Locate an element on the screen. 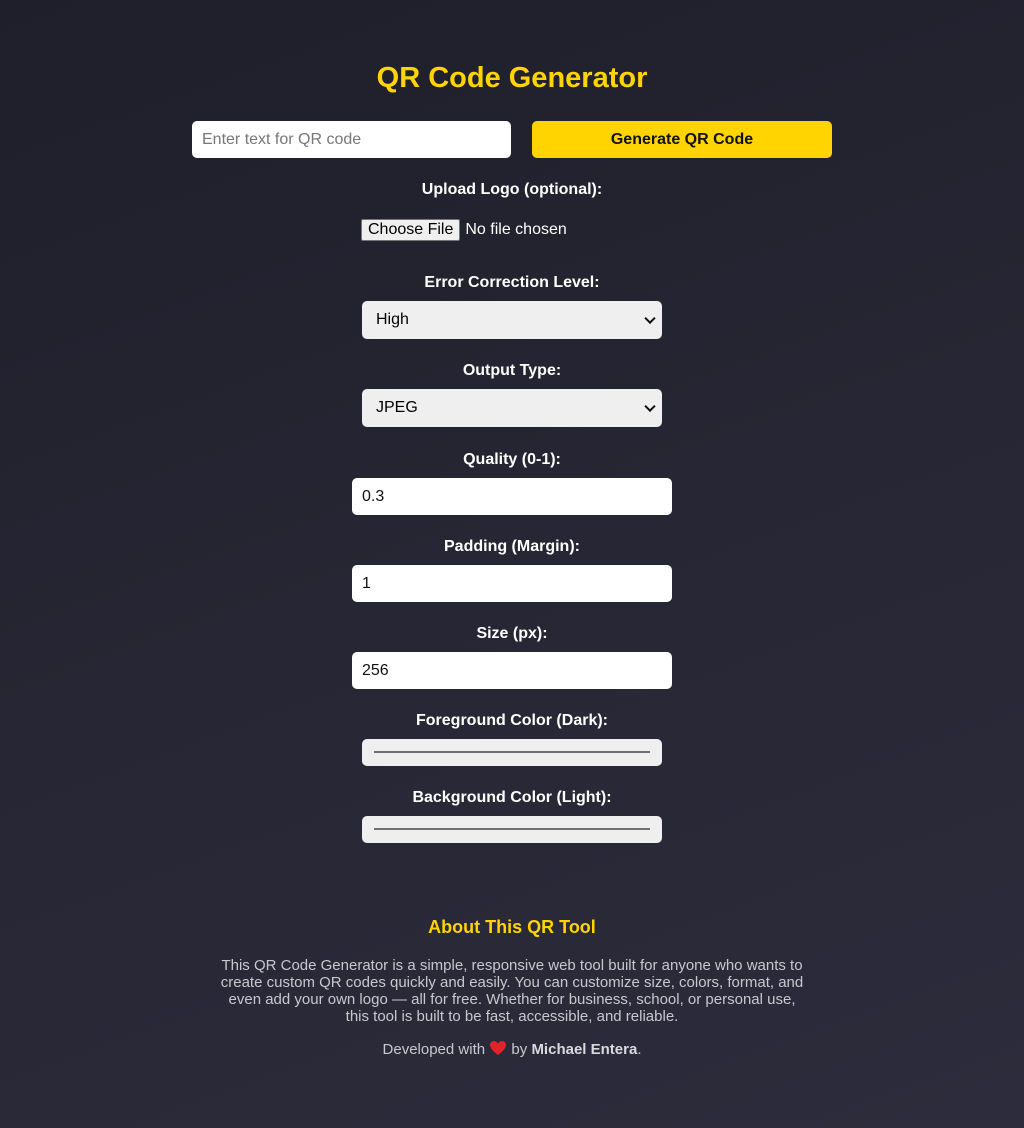 This screenshot has width=1024, height=1128. page-title: QR Code Generator is located at coordinates (512, 78).